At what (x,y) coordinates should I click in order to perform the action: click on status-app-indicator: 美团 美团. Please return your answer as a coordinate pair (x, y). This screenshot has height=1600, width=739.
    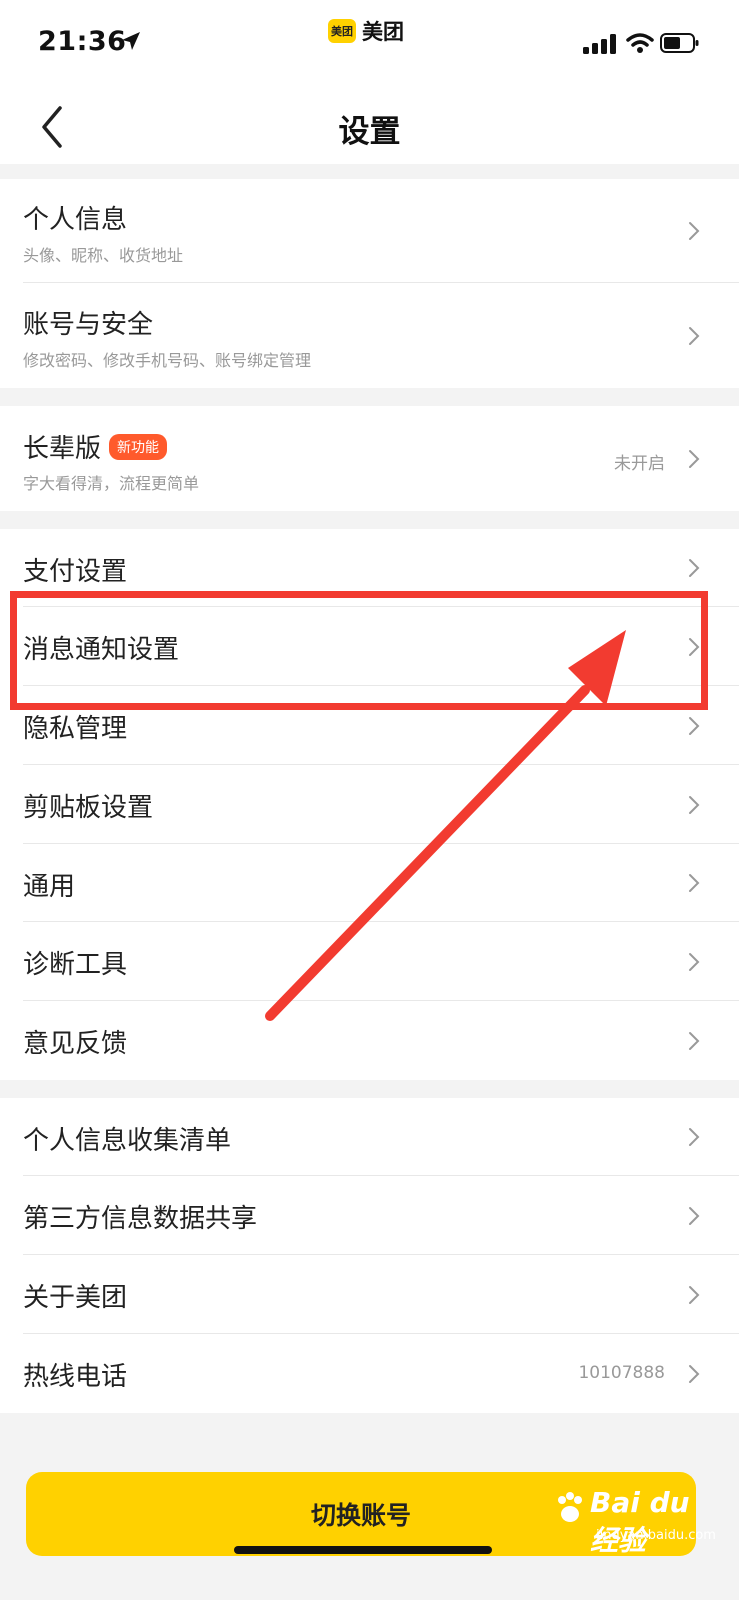
    Looking at the image, I should click on (366, 31).